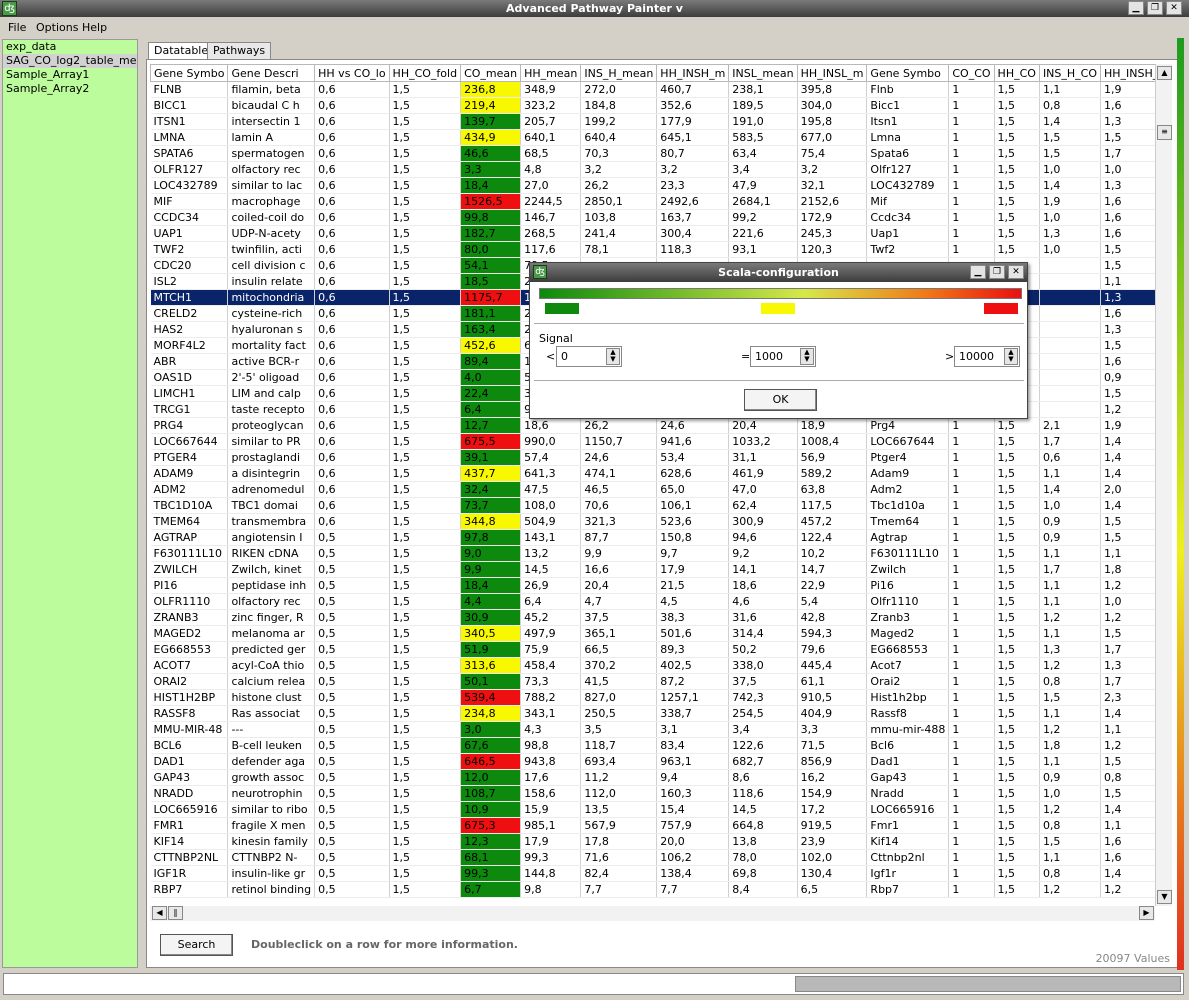  Describe the element at coordinates (783, 356) in the screenshot. I see `mid-value-spinner: 1000 ▲ ▼` at that location.